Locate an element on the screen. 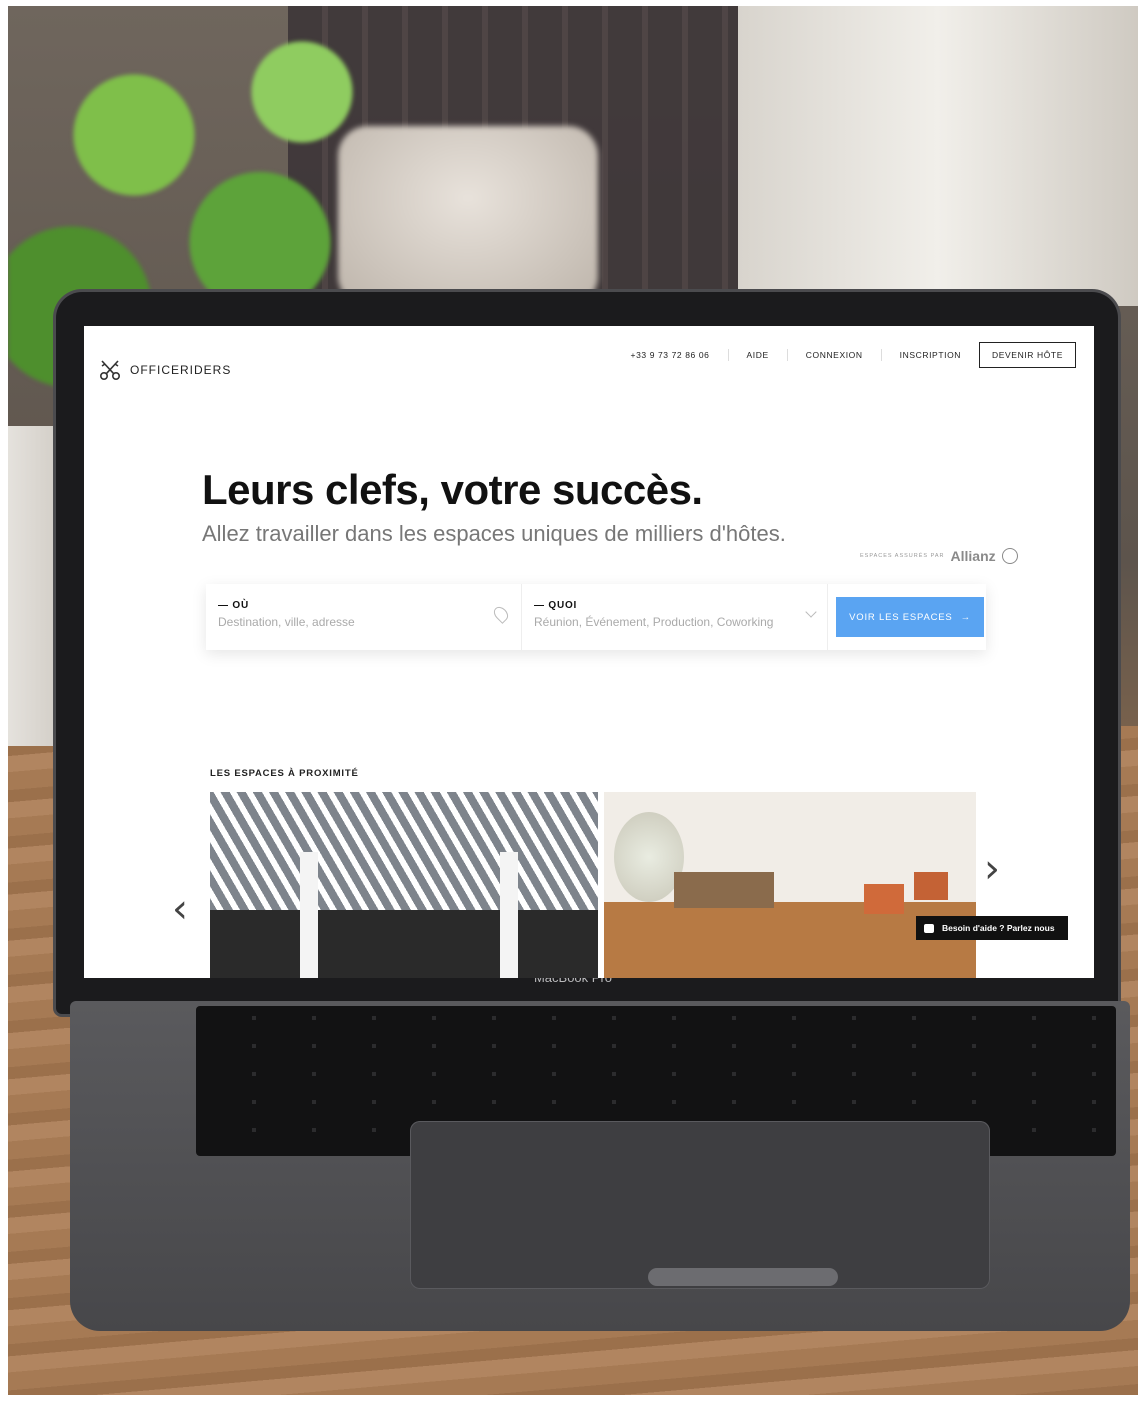  nearby-title: LES ESPACES À PROXIMITÉ is located at coordinates (284, 773).